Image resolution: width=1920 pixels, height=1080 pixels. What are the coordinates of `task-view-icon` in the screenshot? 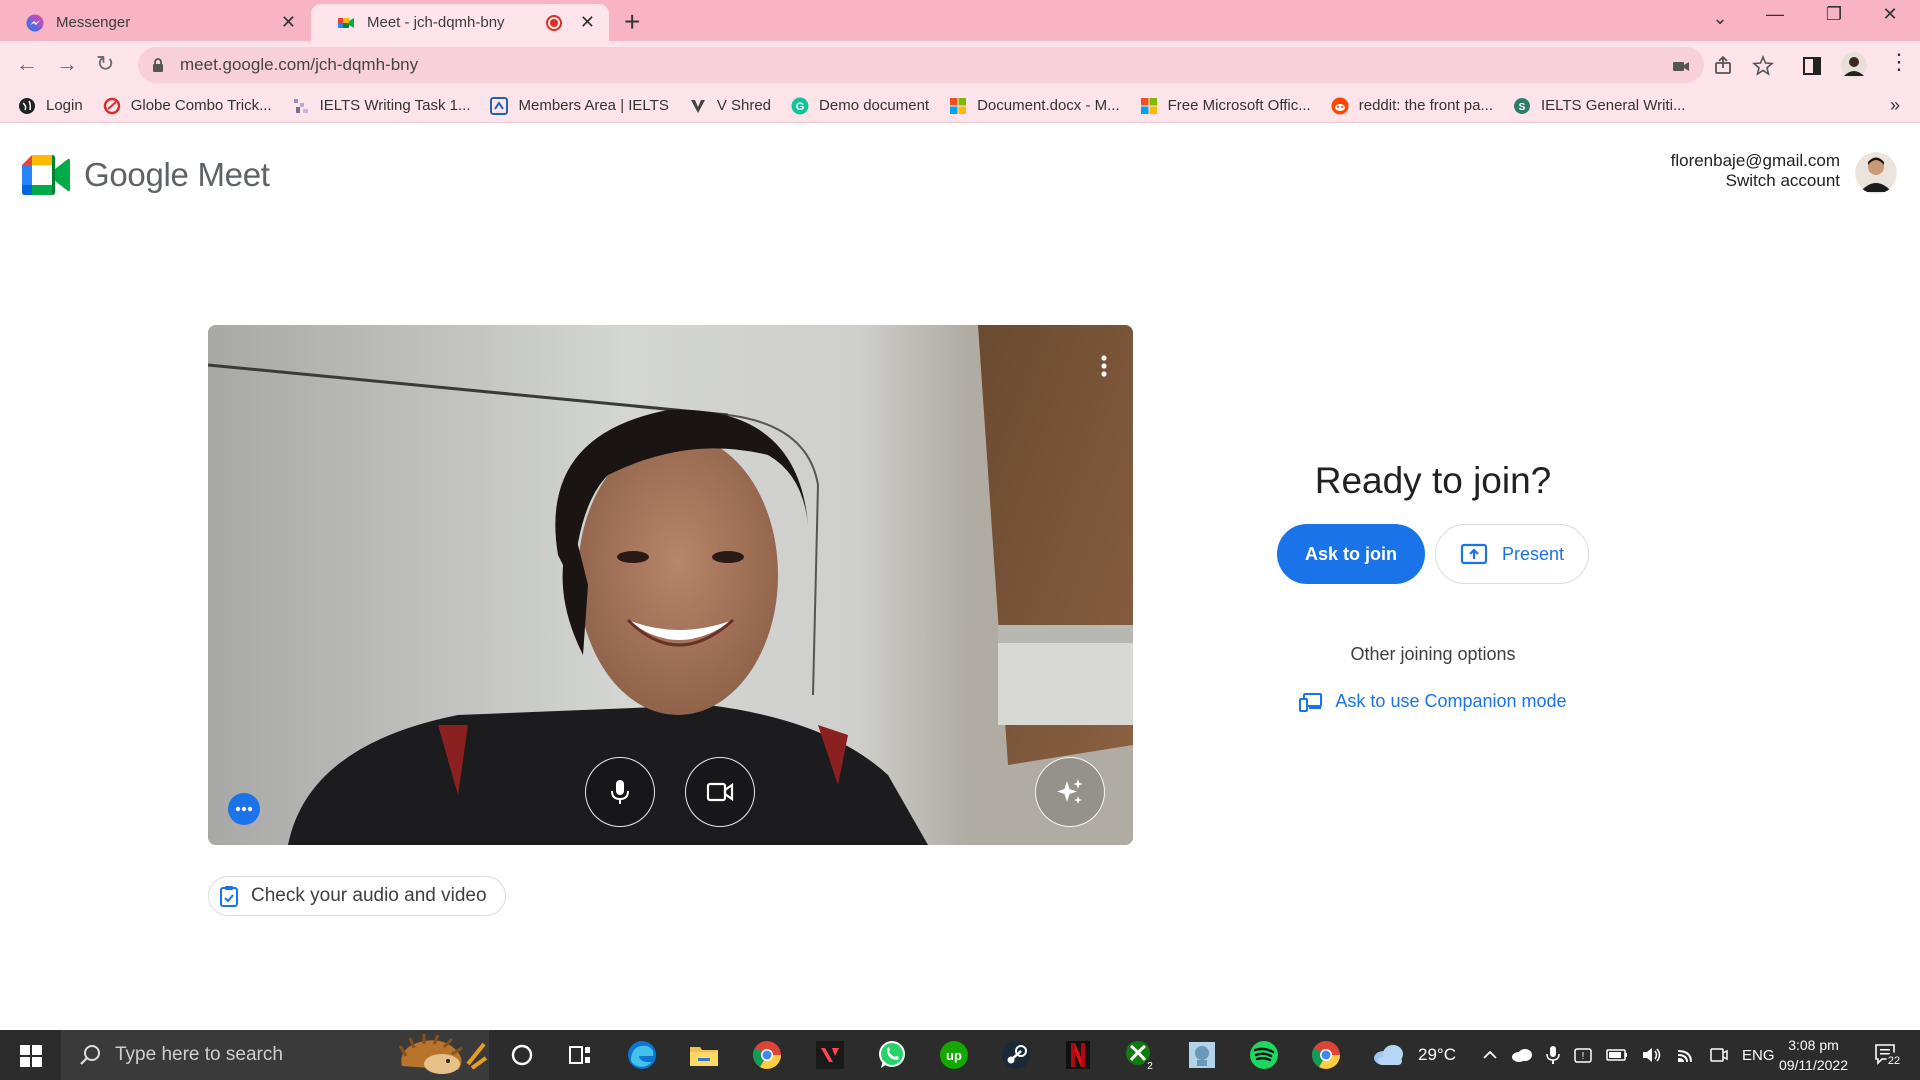 It's located at (580, 1055).